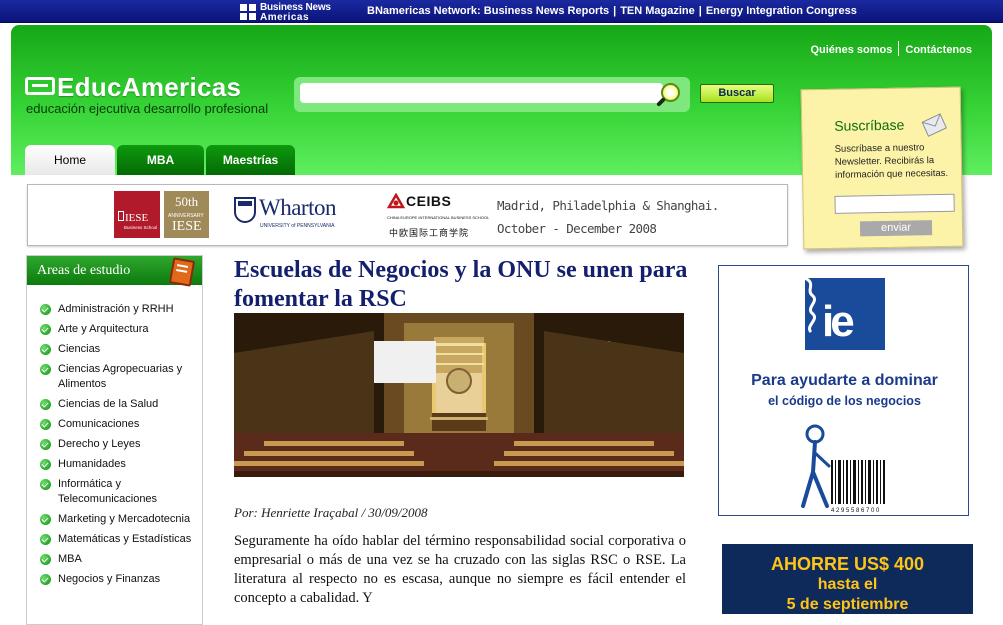  Describe the element at coordinates (108, 491) in the screenshot. I see `area-item-label: Informática y Telecomunicaciones` at that location.